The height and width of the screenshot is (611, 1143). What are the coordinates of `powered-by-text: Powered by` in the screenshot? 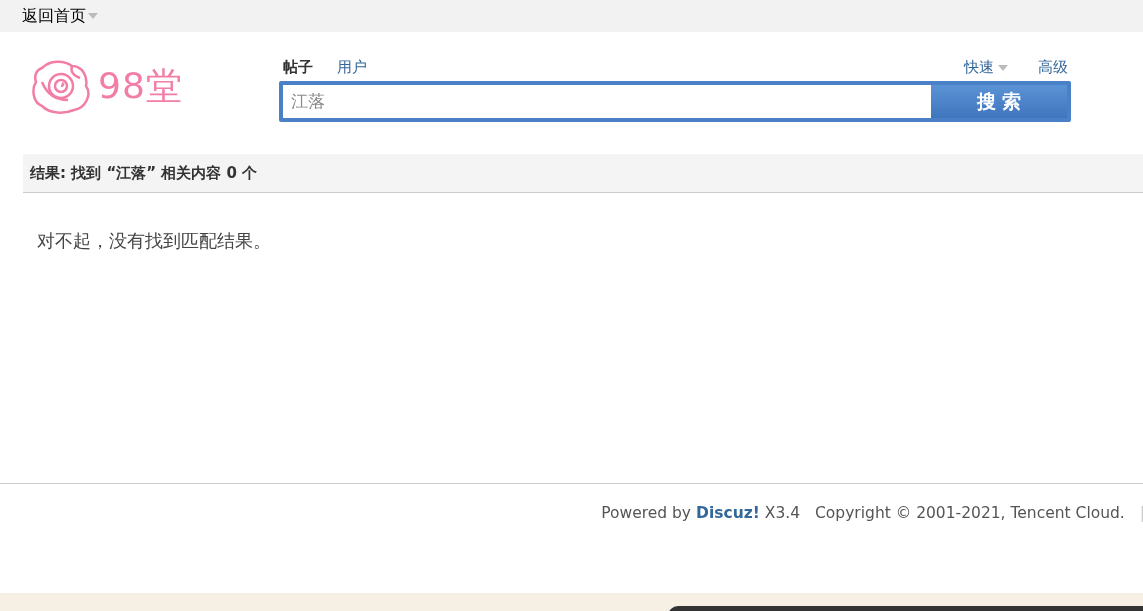 It's located at (646, 513).